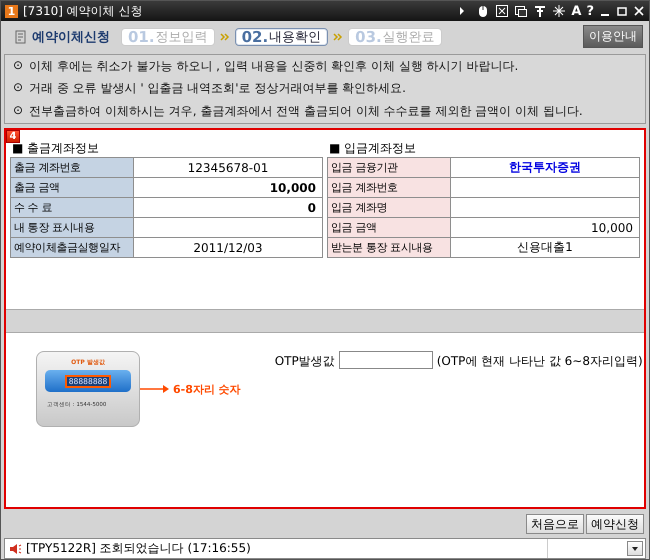 This screenshot has height=560, width=650. I want to click on boxed-x-icon, so click(502, 11).